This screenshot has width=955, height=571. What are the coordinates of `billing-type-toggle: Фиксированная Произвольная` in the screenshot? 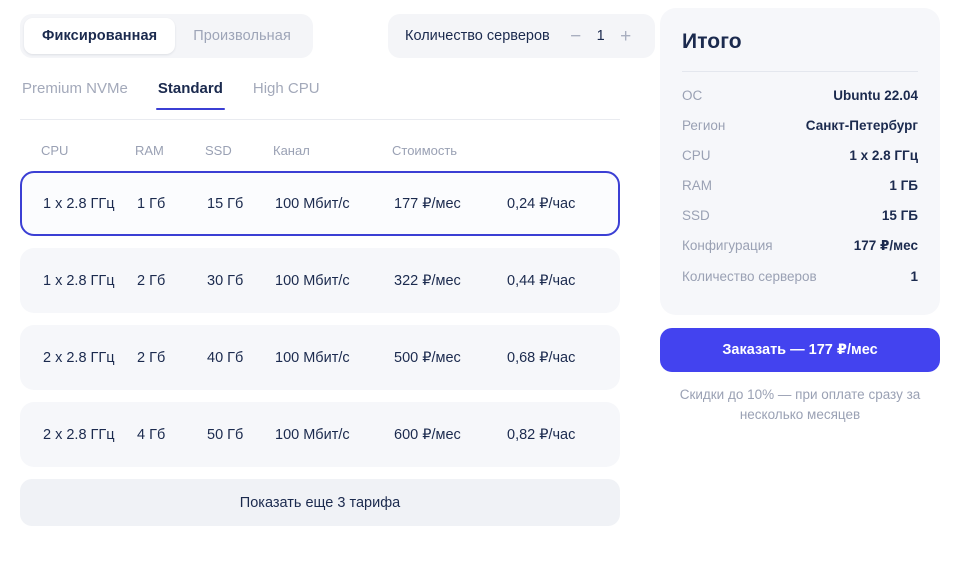 It's located at (166, 36).